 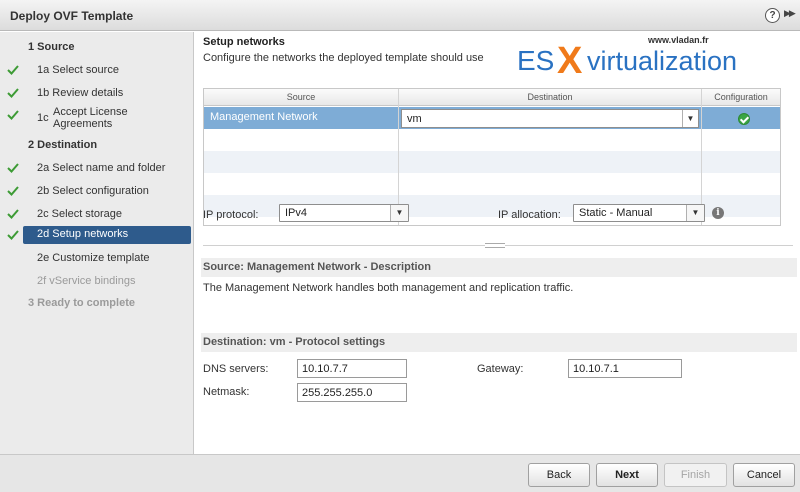 I want to click on window-title: Deploy OVF Template, so click(x=72, y=16).